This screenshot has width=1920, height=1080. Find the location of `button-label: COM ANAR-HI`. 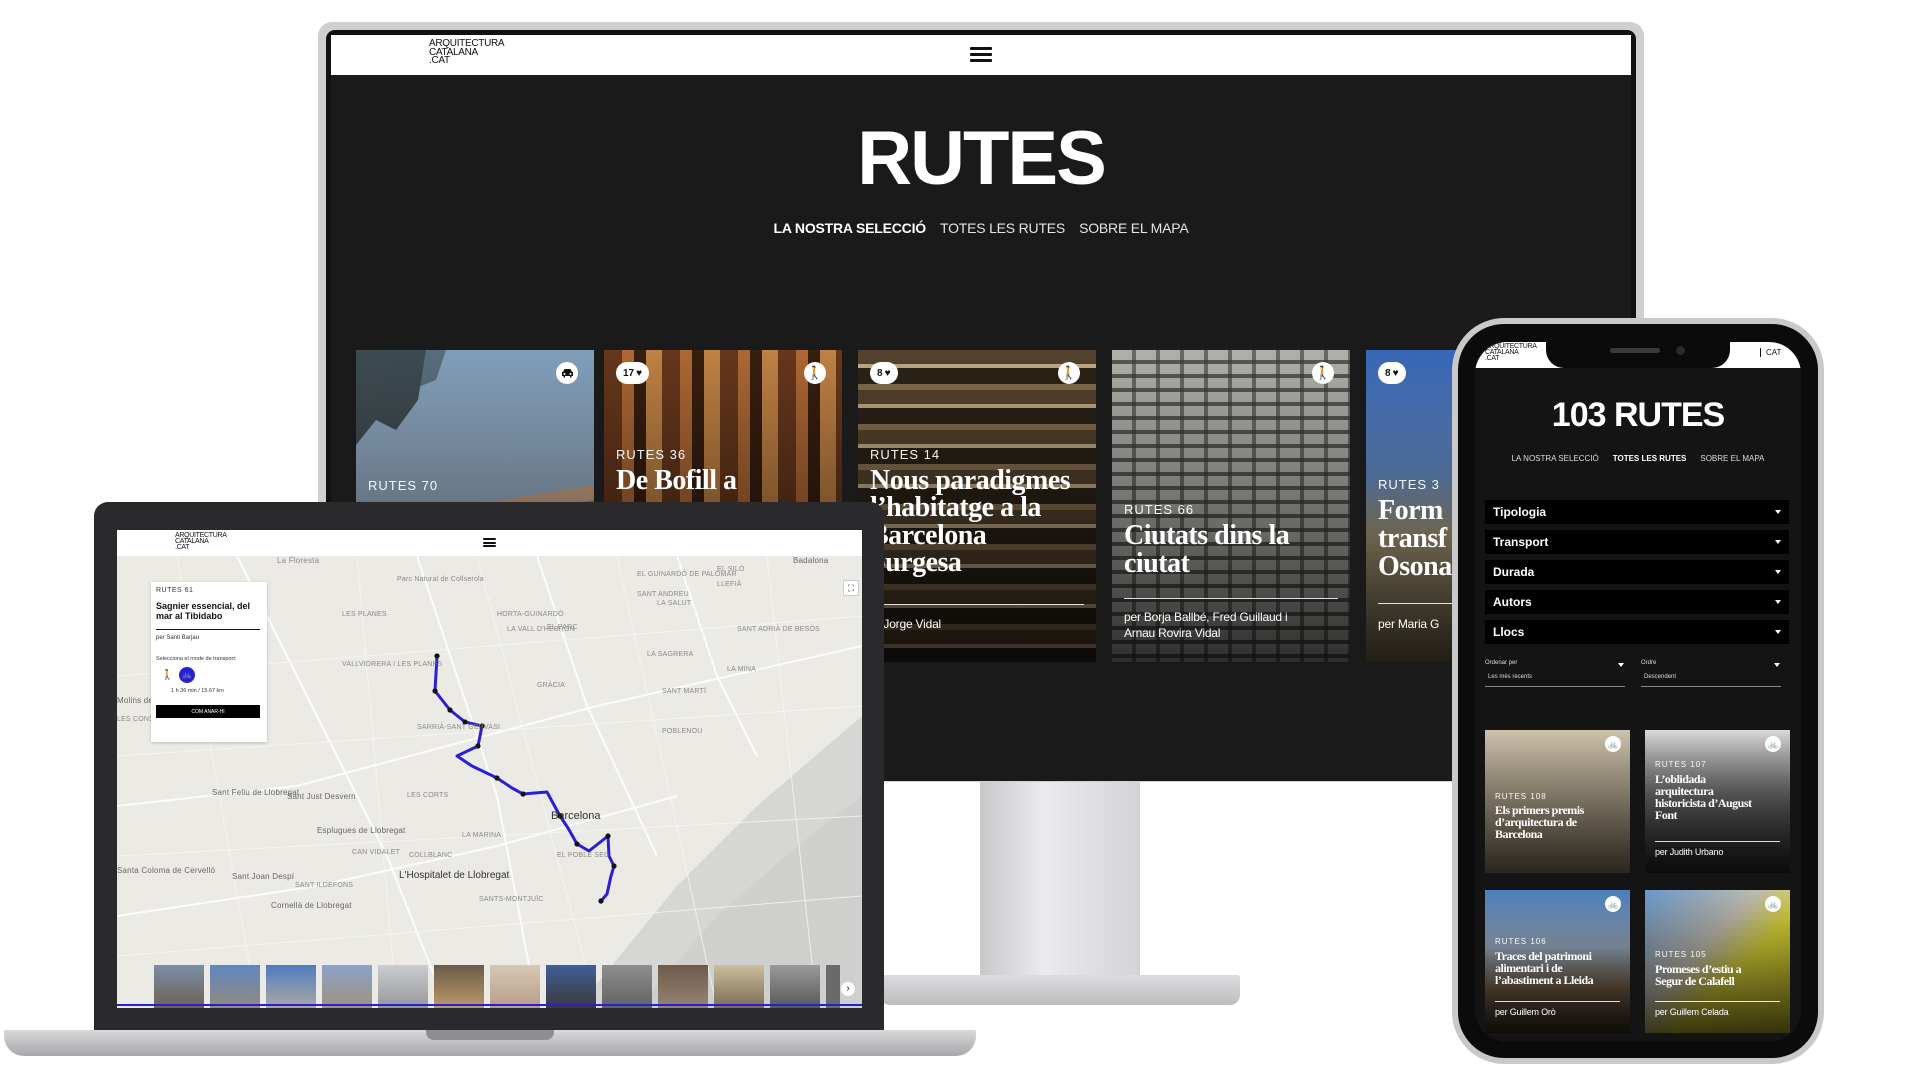

button-label: COM ANAR-HI is located at coordinates (208, 711).